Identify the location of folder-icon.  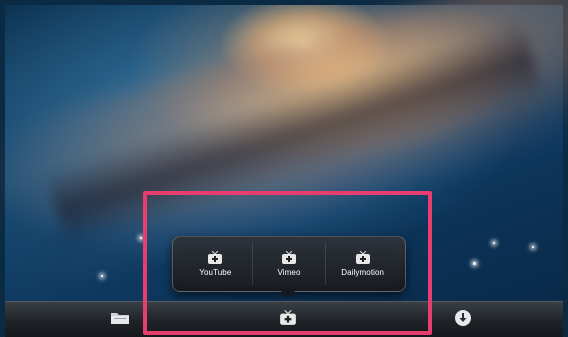
(120, 320).